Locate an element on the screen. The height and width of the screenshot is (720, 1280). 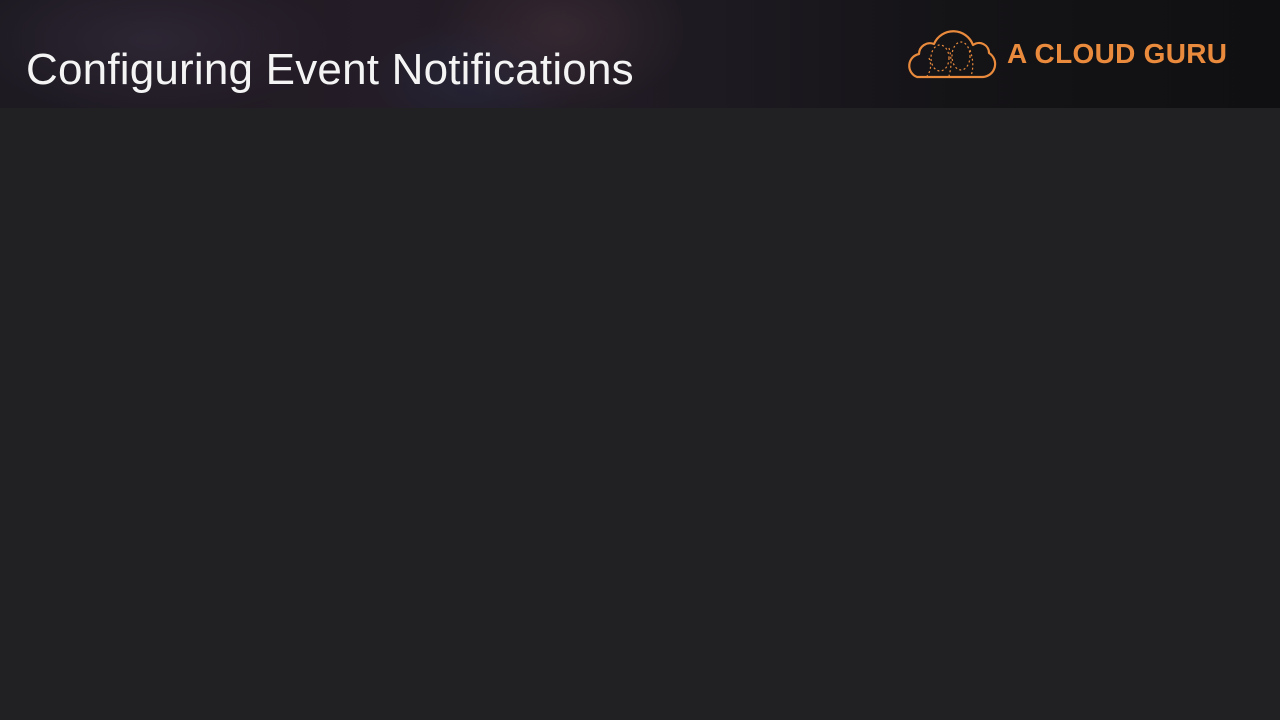
slide-title: Configuring Event Notifications is located at coordinates (330, 69).